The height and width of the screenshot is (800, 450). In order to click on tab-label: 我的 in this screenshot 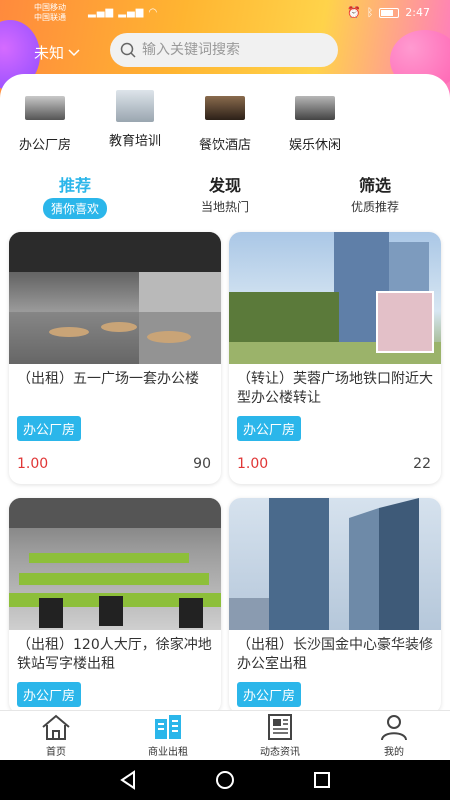, I will do `click(394, 752)`.